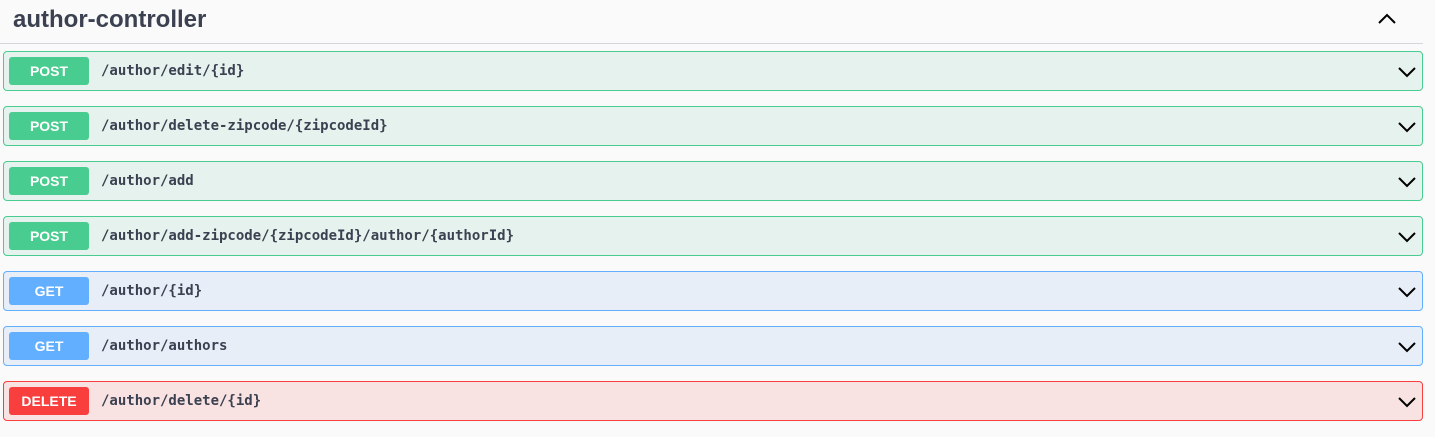 Image resolution: width=1435 pixels, height=437 pixels. What do you see at coordinates (109, 20) in the screenshot?
I see `section-title: author-controller` at bounding box center [109, 20].